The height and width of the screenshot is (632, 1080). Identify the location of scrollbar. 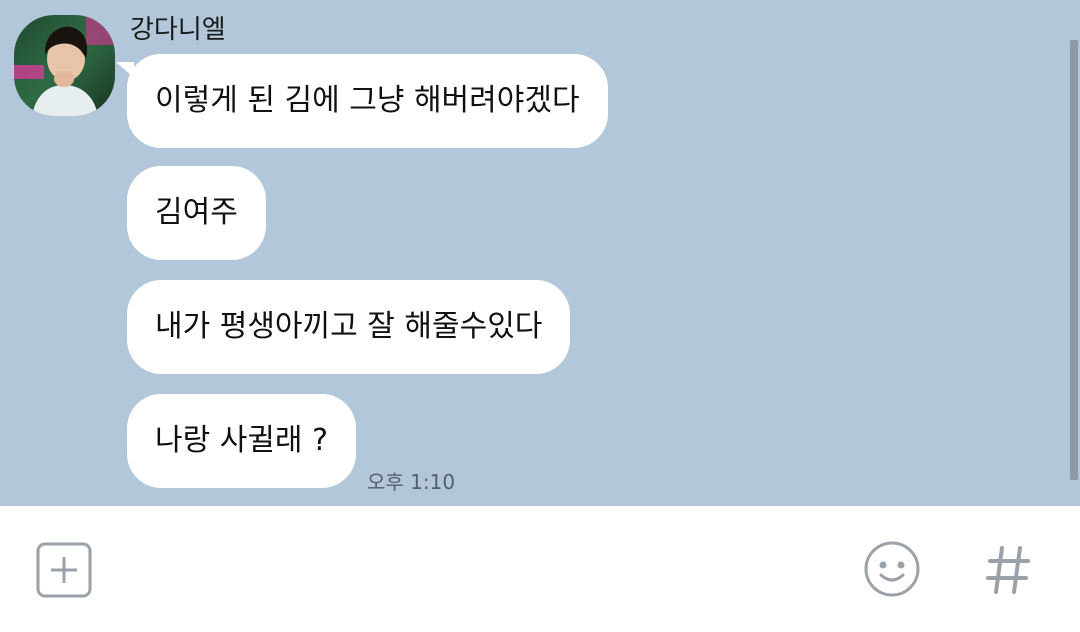
(1074, 260).